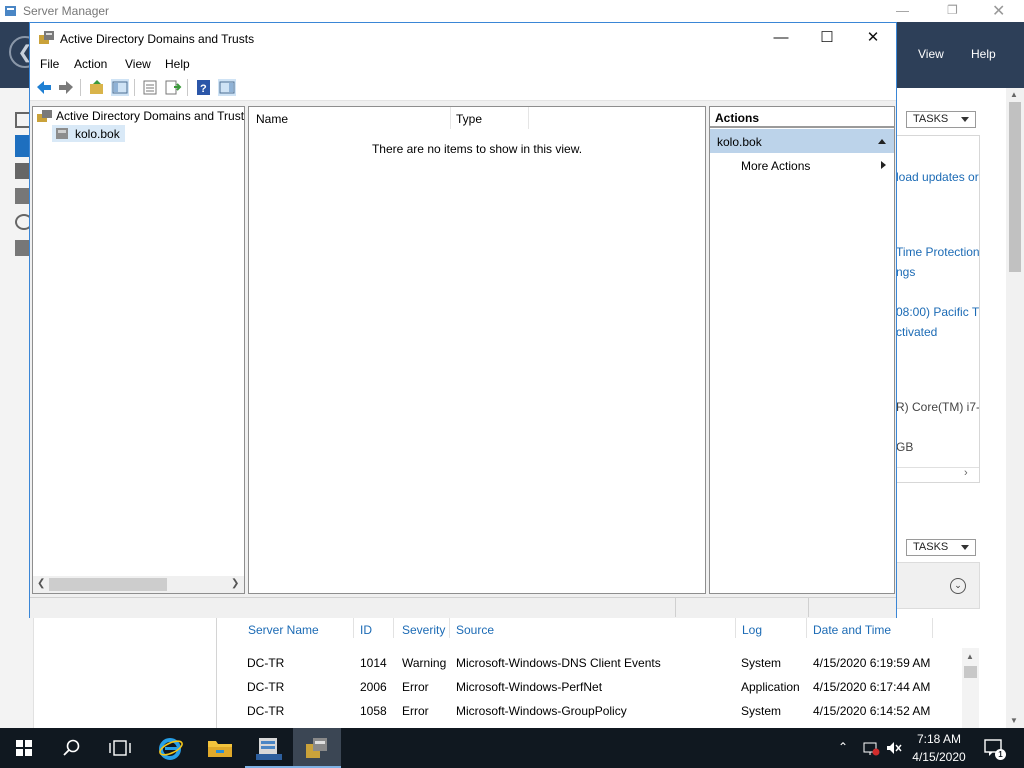  What do you see at coordinates (958, 586) in the screenshot?
I see `expand-chevron-icon: ⌄` at bounding box center [958, 586].